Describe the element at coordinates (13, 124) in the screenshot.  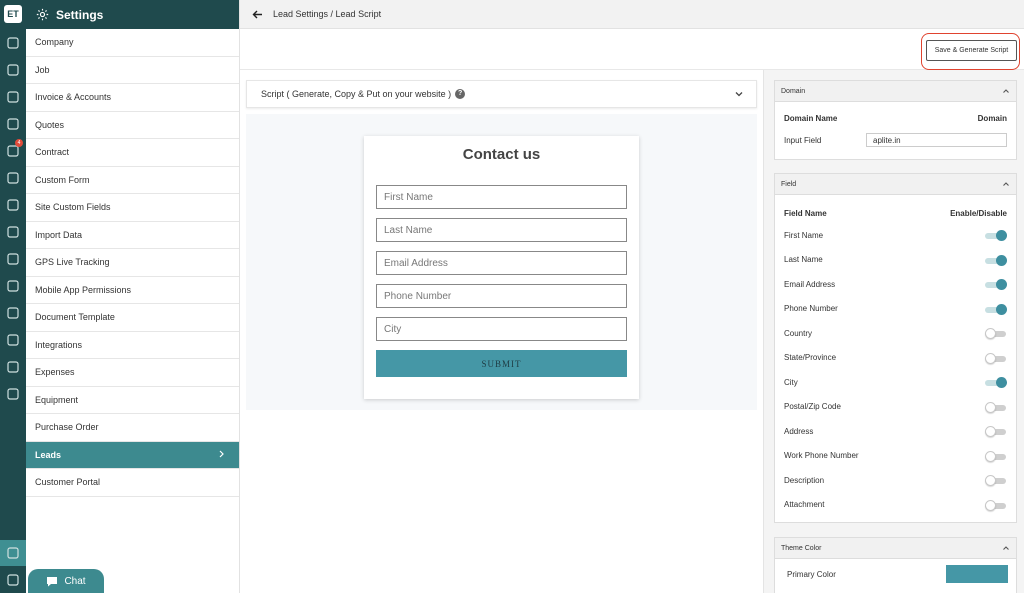
I see `user-search-icon` at that location.